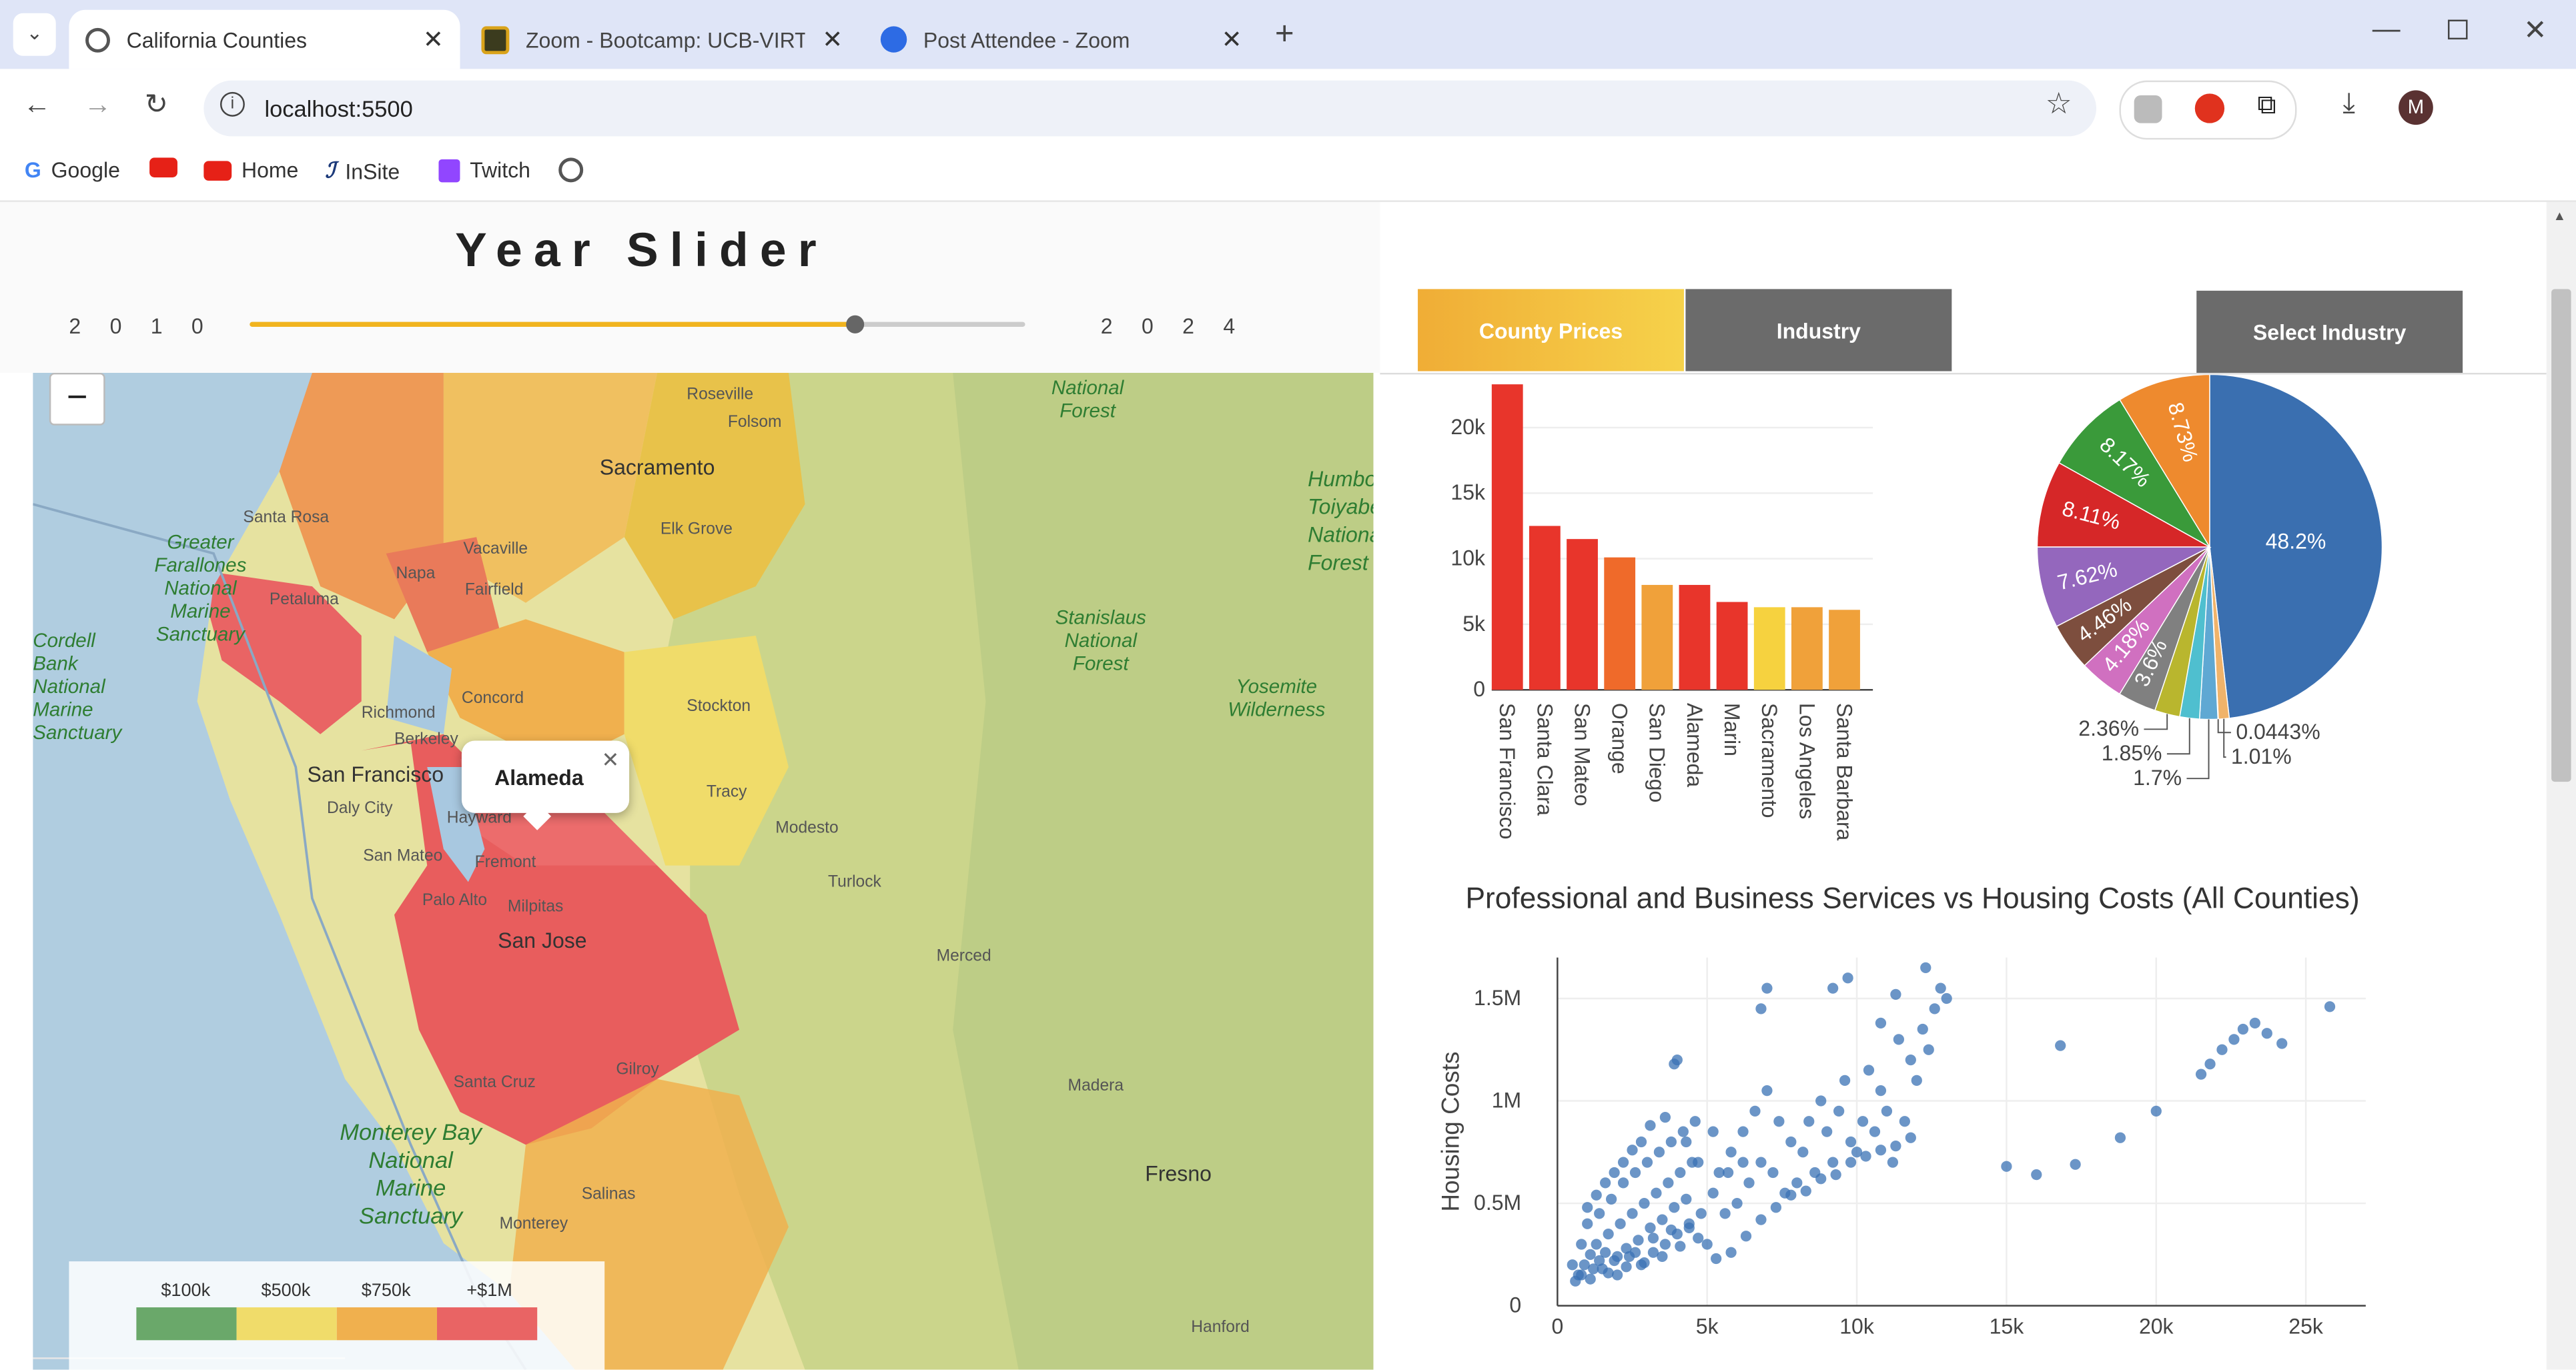 Image resolution: width=2576 pixels, height=1370 pixels. What do you see at coordinates (72, 169) in the screenshot?
I see `bookmark-google: G Google` at bounding box center [72, 169].